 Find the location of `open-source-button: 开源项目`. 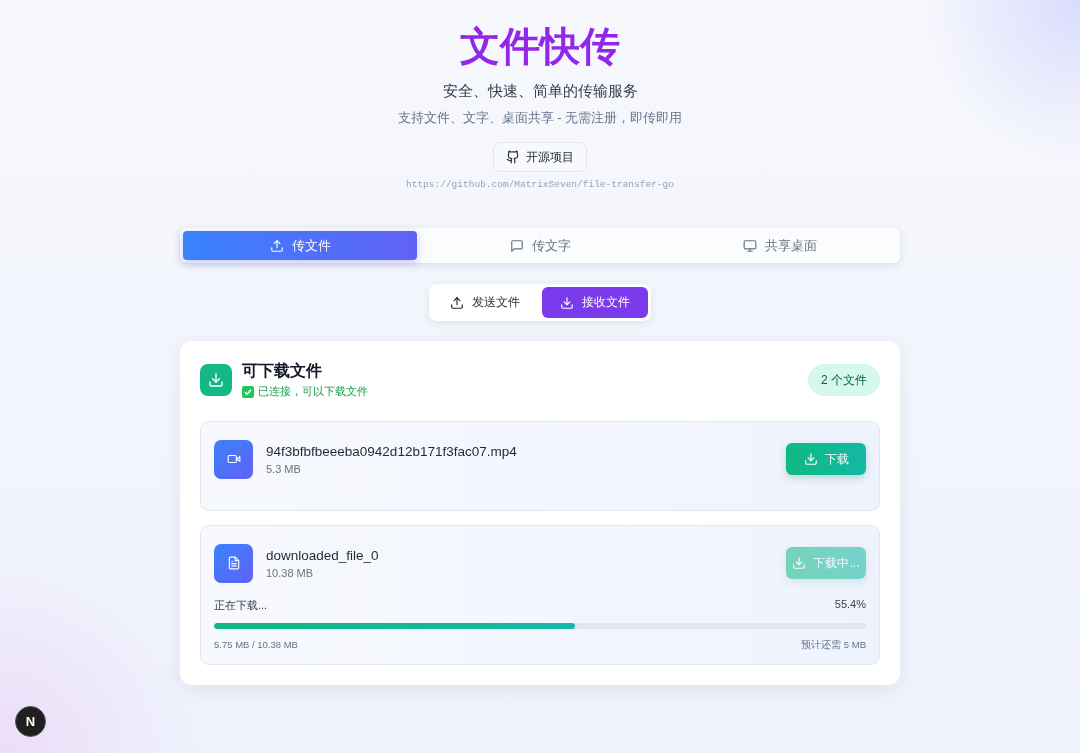

open-source-button: 开源项目 is located at coordinates (540, 157).